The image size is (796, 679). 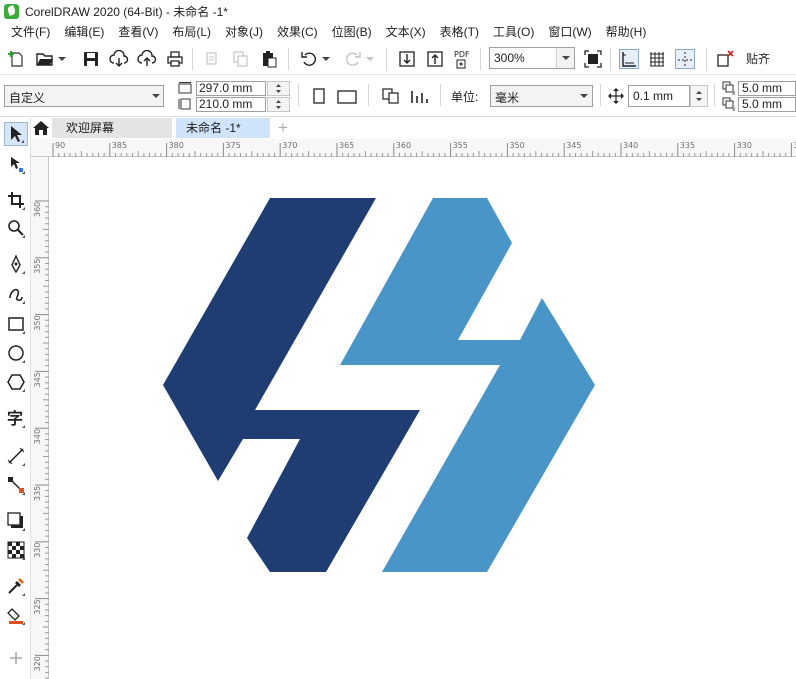 I want to click on menu-view: 查看(V), so click(x=138, y=32).